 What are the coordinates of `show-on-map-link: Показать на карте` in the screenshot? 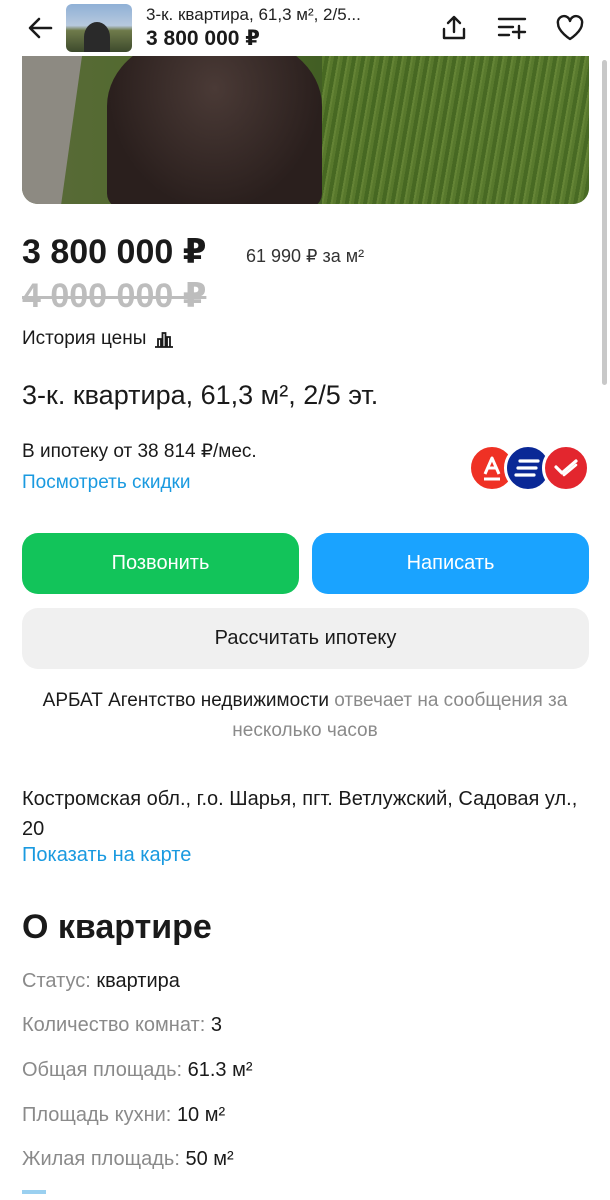 It's located at (106, 855).